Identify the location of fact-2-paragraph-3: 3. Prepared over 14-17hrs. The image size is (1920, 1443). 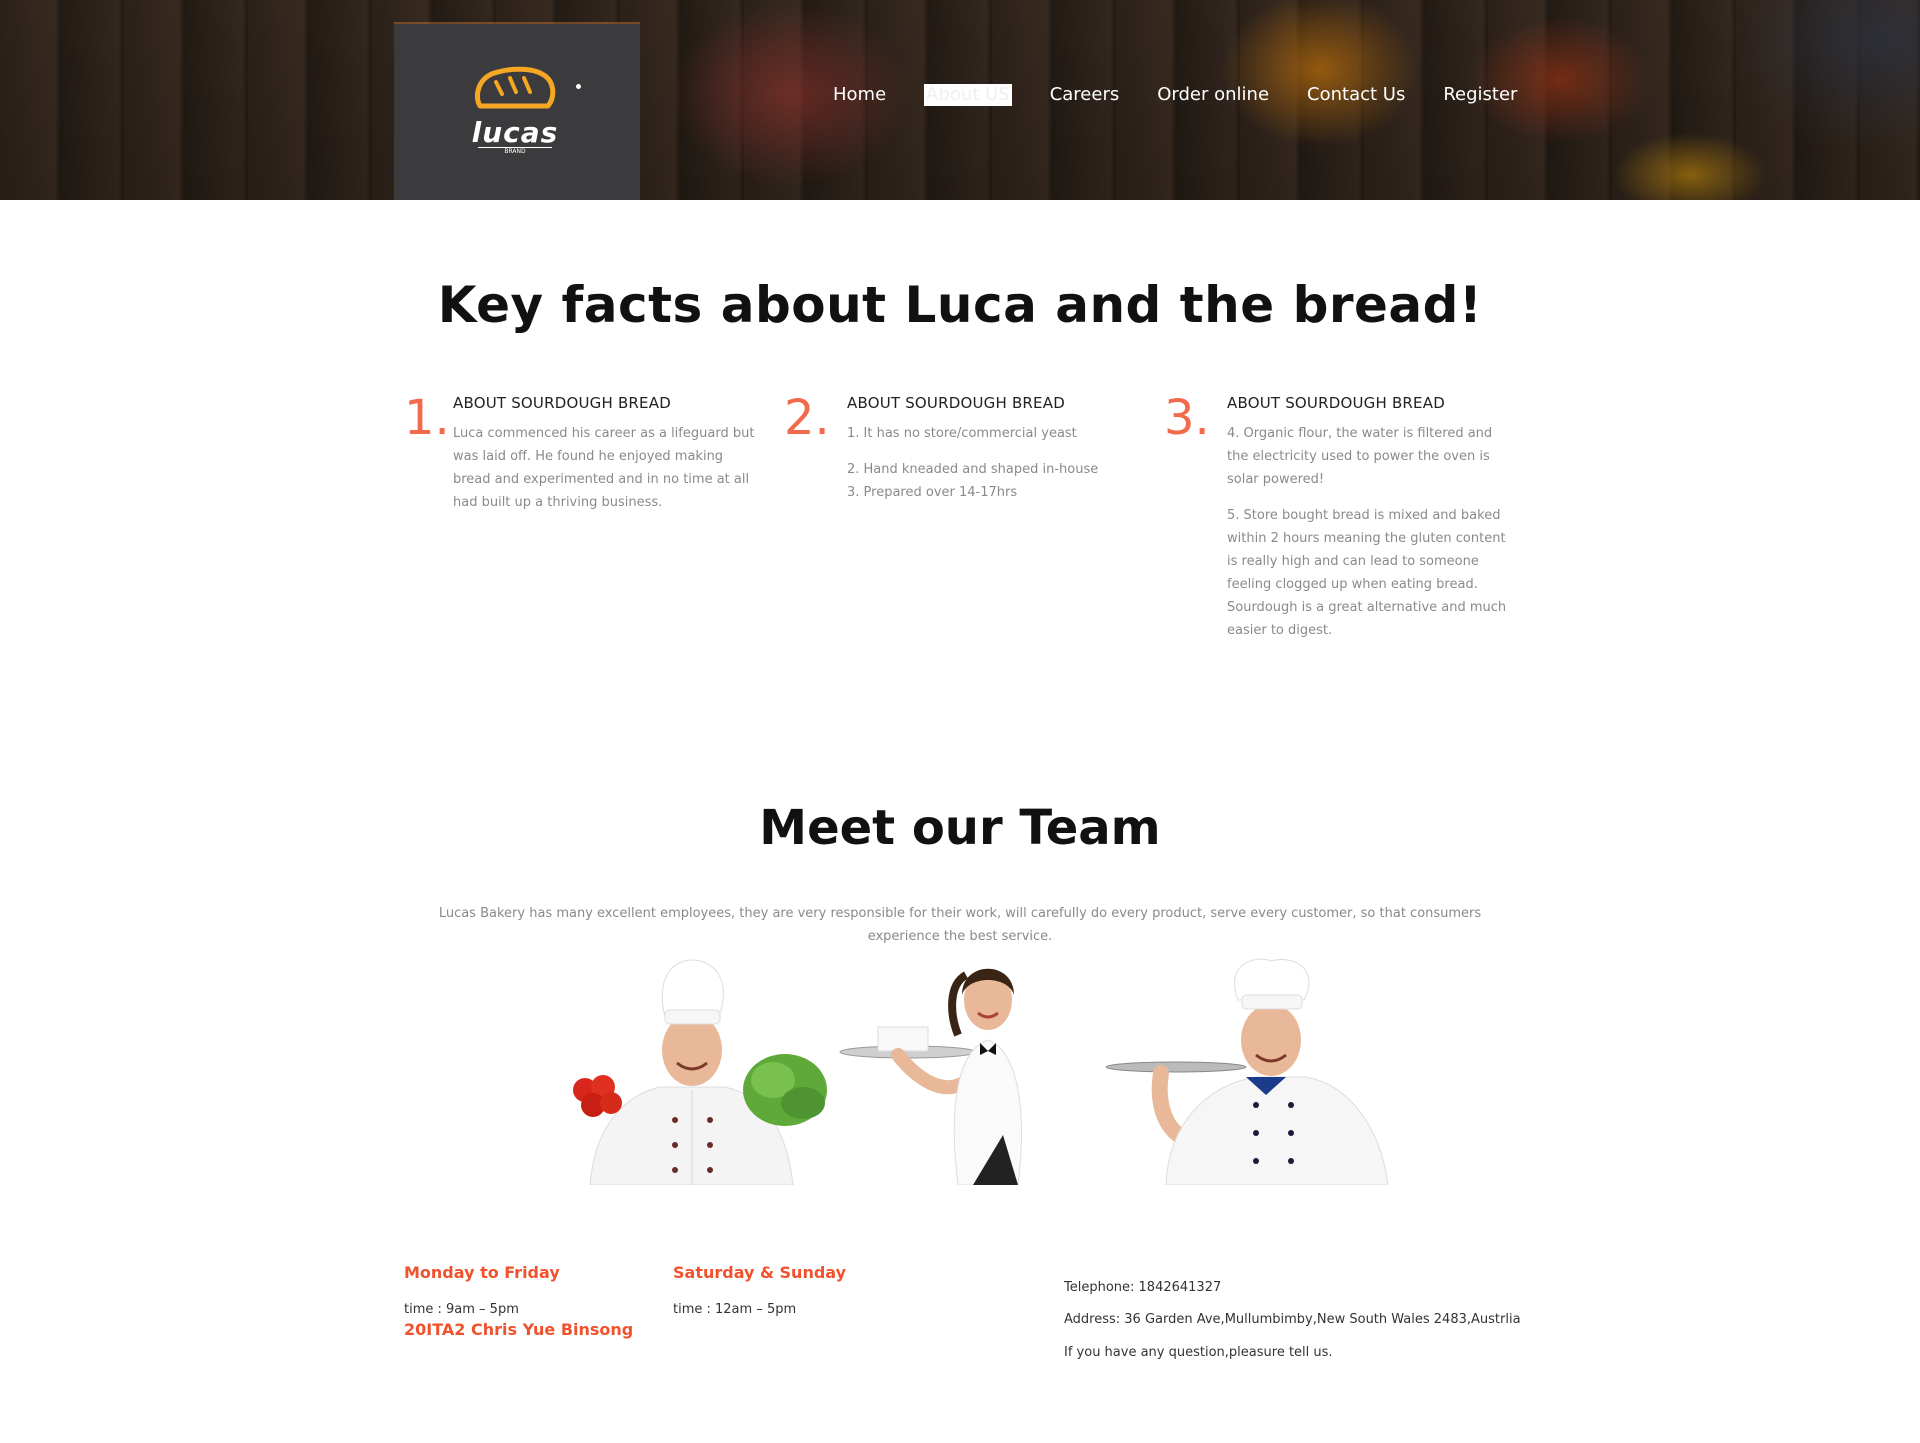
(932, 492).